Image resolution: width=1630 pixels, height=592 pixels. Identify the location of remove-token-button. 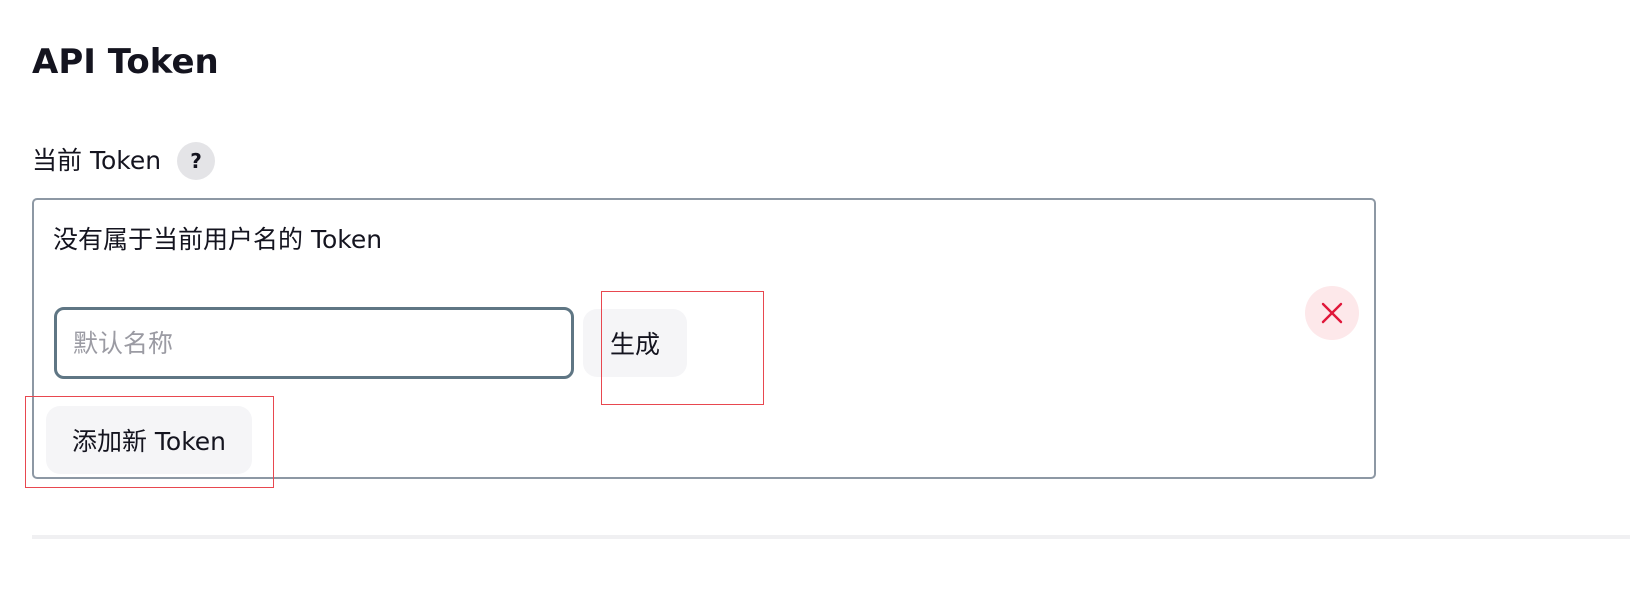
(1332, 313).